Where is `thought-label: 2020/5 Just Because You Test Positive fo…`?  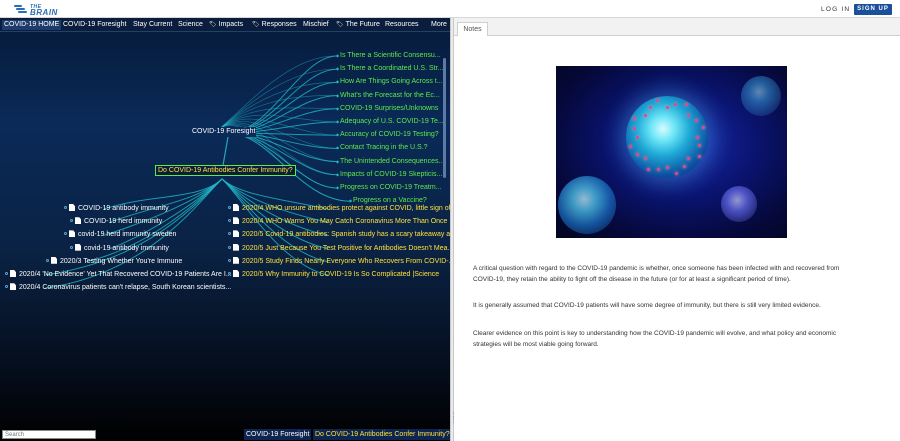 thought-label: 2020/5 Just Because You Test Positive fo… is located at coordinates (346, 248).